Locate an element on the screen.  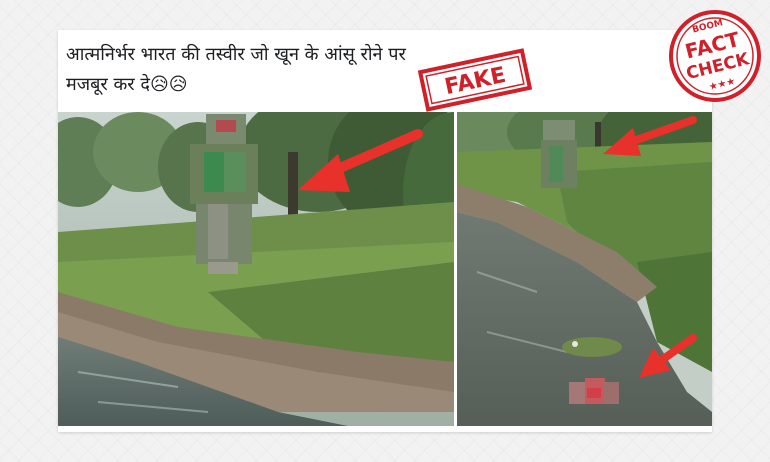
fact-check-badge: BOOM FACT CHECK ★★★ is located at coordinates (715, 56).